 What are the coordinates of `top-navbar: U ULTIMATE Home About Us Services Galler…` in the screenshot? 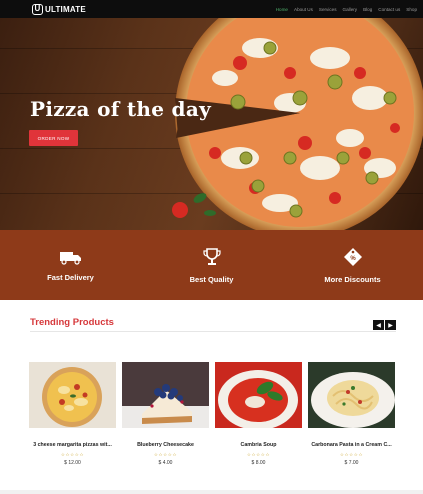 It's located at (211, 9).